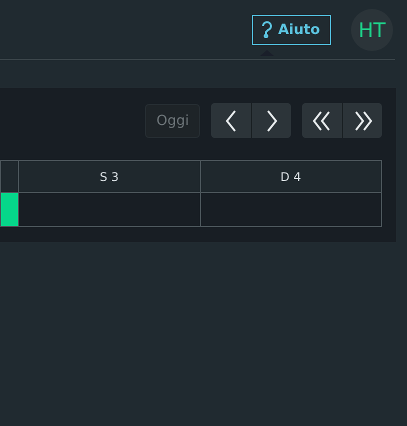  What do you see at coordinates (372, 29) in the screenshot?
I see `user-avatar: HT` at bounding box center [372, 29].